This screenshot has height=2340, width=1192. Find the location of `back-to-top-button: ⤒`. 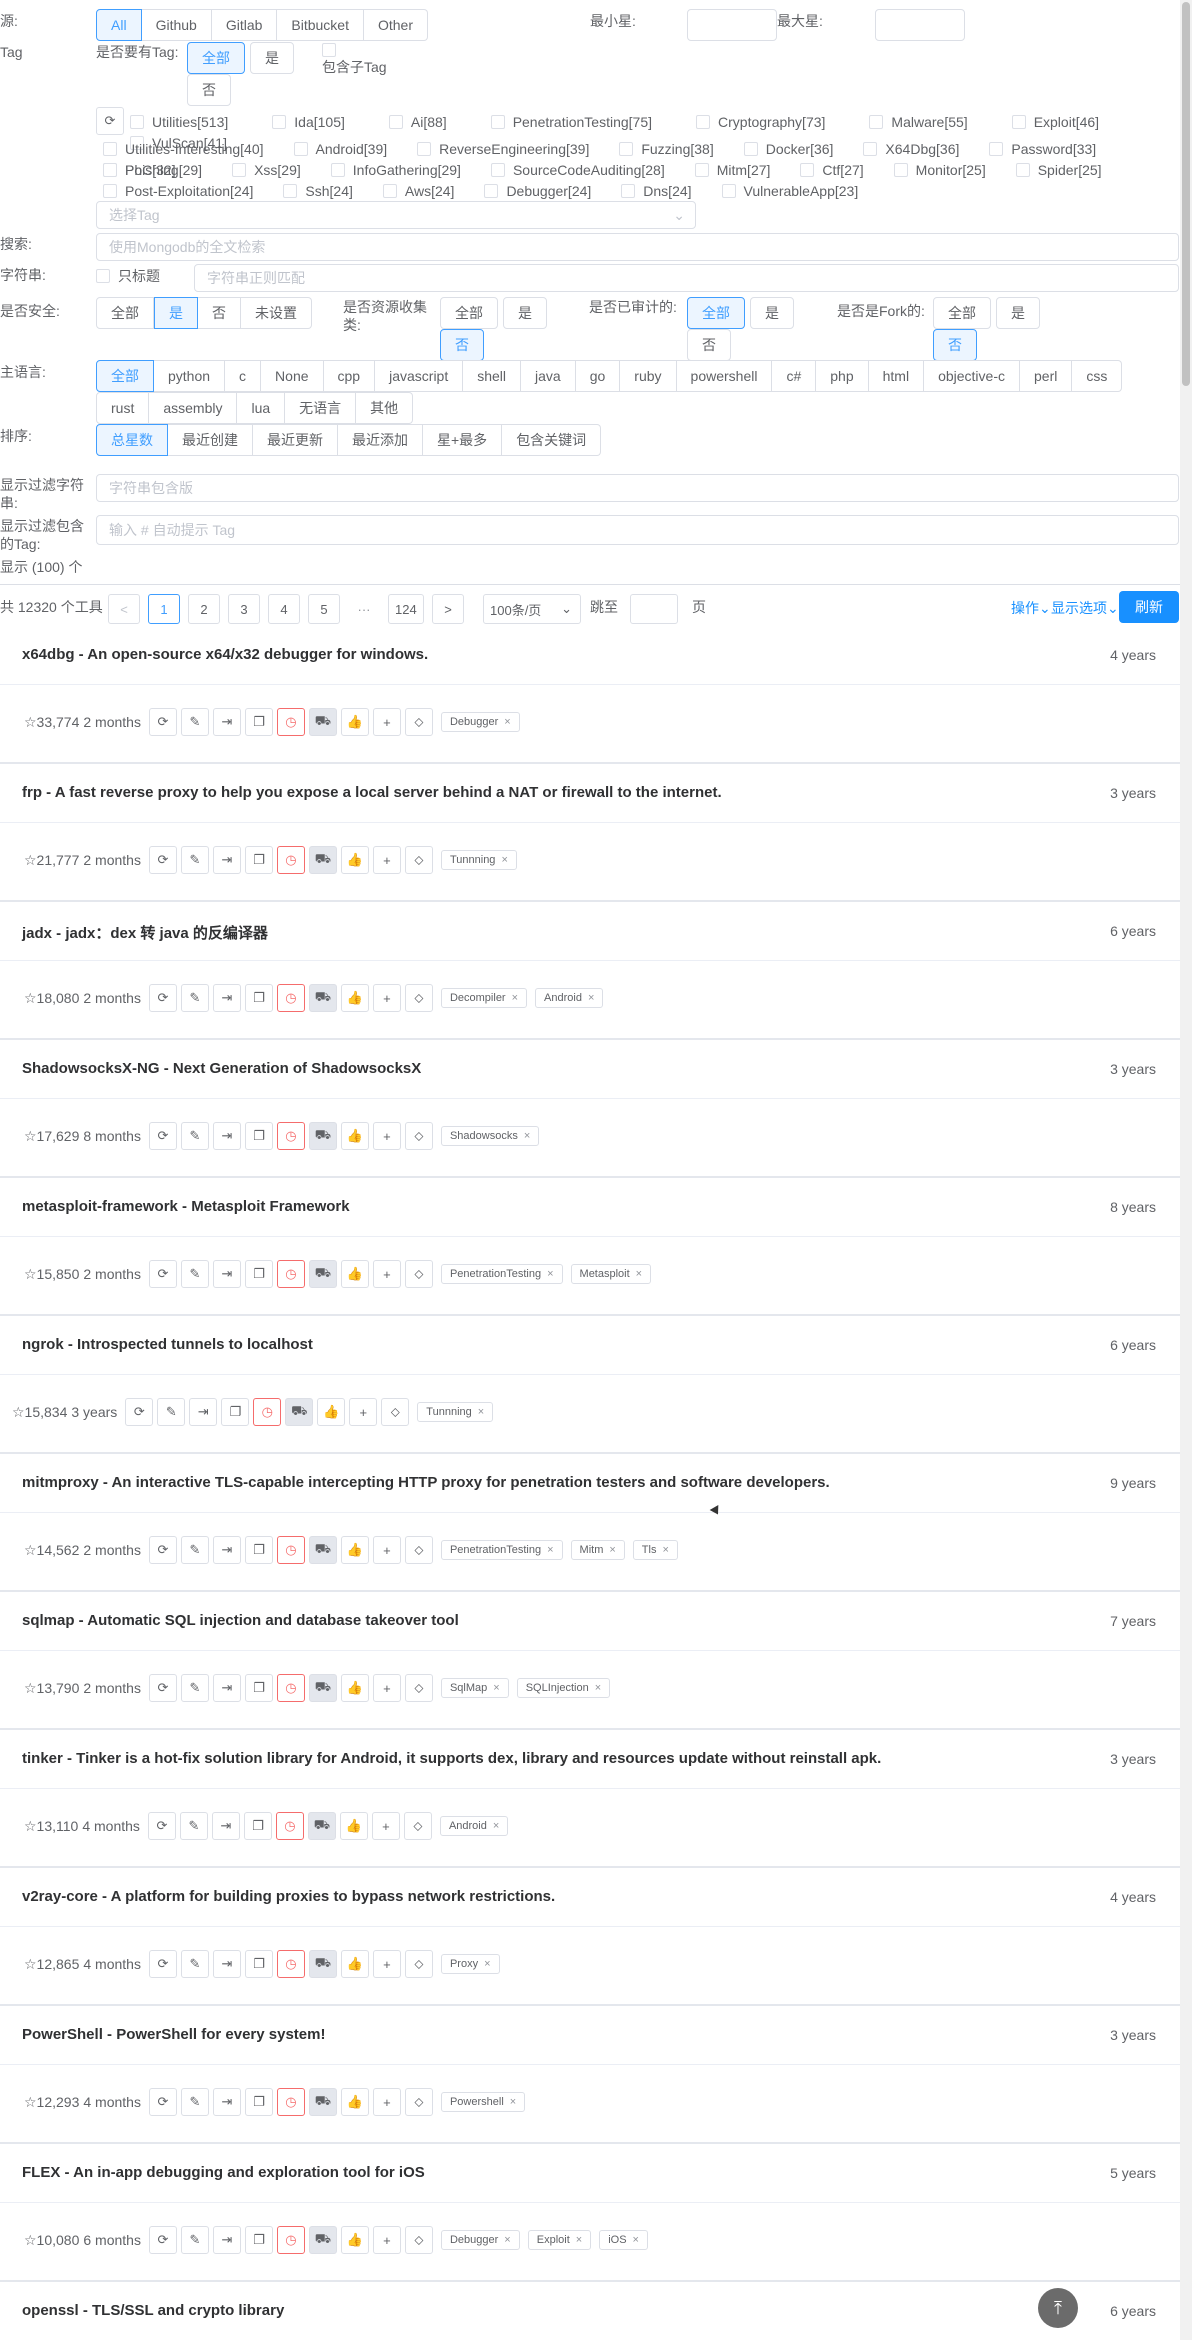

back-to-top-button: ⤒ is located at coordinates (1058, 2308).